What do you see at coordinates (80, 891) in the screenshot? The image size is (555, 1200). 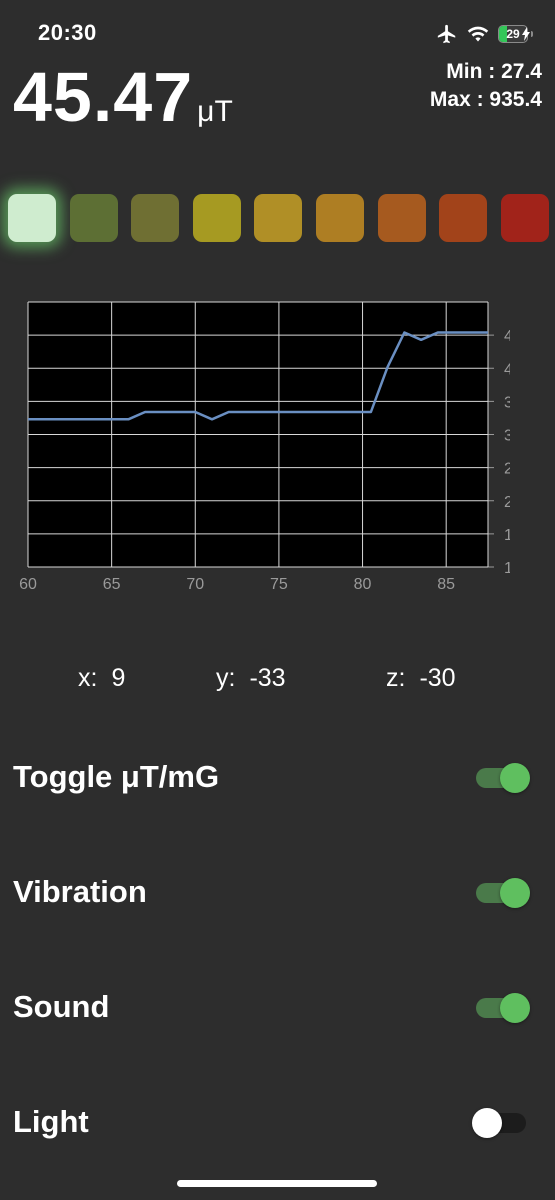 I see `setting-label: Vibration` at bounding box center [80, 891].